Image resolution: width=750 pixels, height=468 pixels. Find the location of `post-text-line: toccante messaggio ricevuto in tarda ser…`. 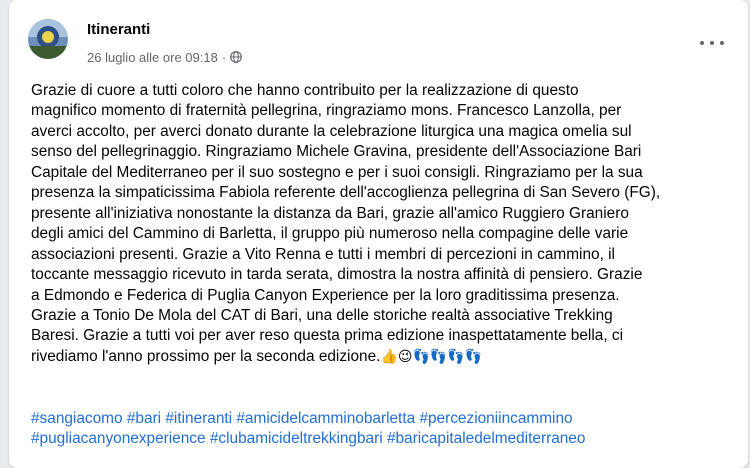

post-text-line: toccante messaggio ricevuto in tarda ser… is located at coordinates (337, 275).